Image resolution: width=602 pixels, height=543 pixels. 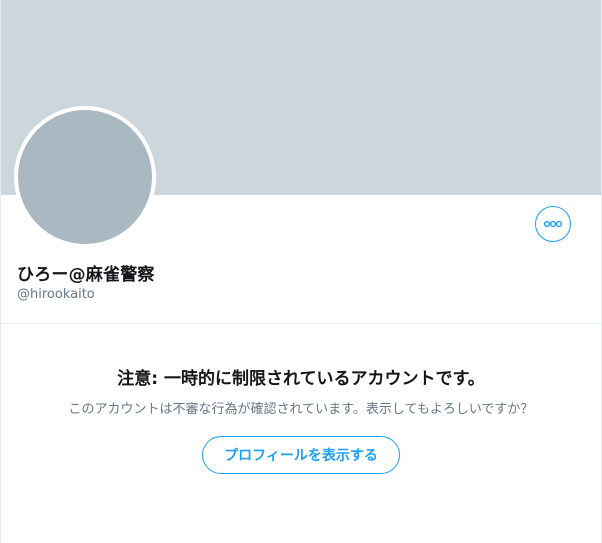 I want to click on restricted-notice-title: 注意: 一時的に制限されているアカウントです。, so click(x=301, y=379).